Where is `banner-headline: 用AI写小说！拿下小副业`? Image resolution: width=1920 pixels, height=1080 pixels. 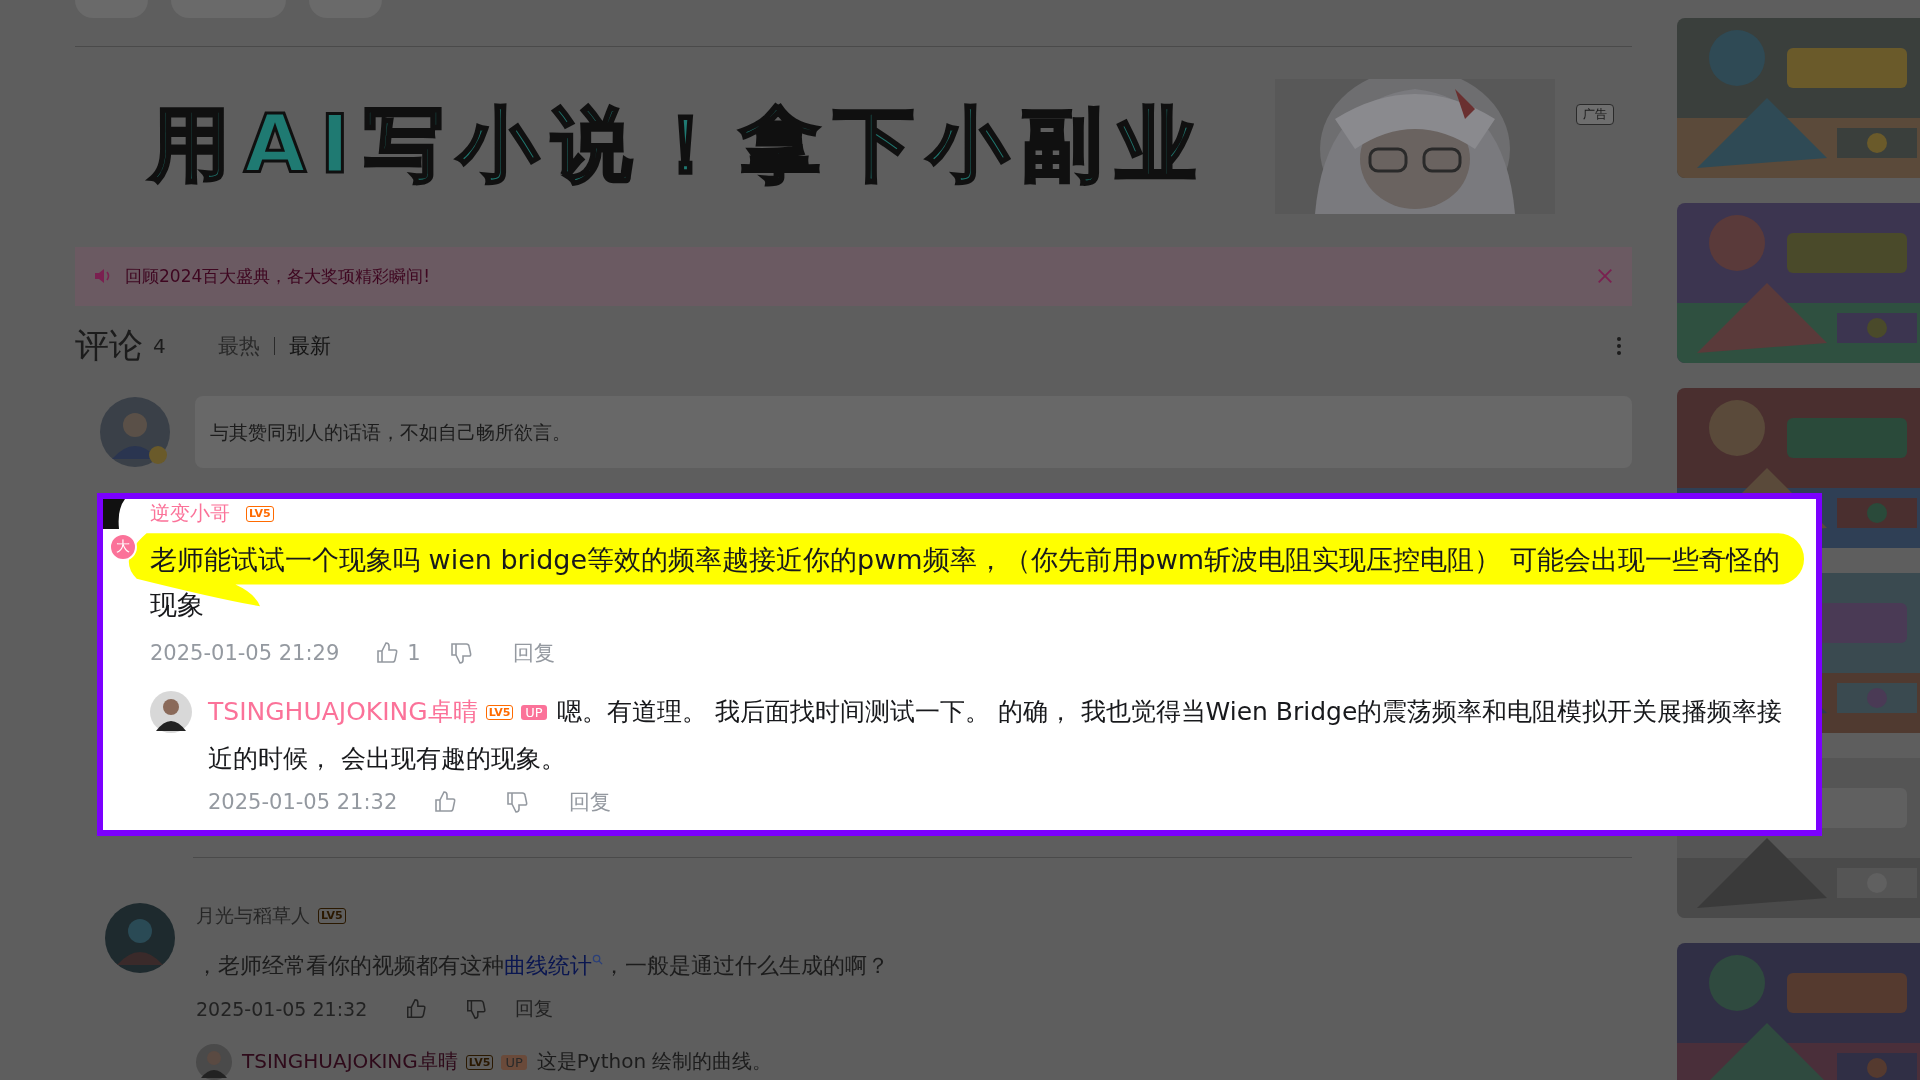
banner-headline: 用AI写小说！拿下小副业 is located at coordinates (680, 145).